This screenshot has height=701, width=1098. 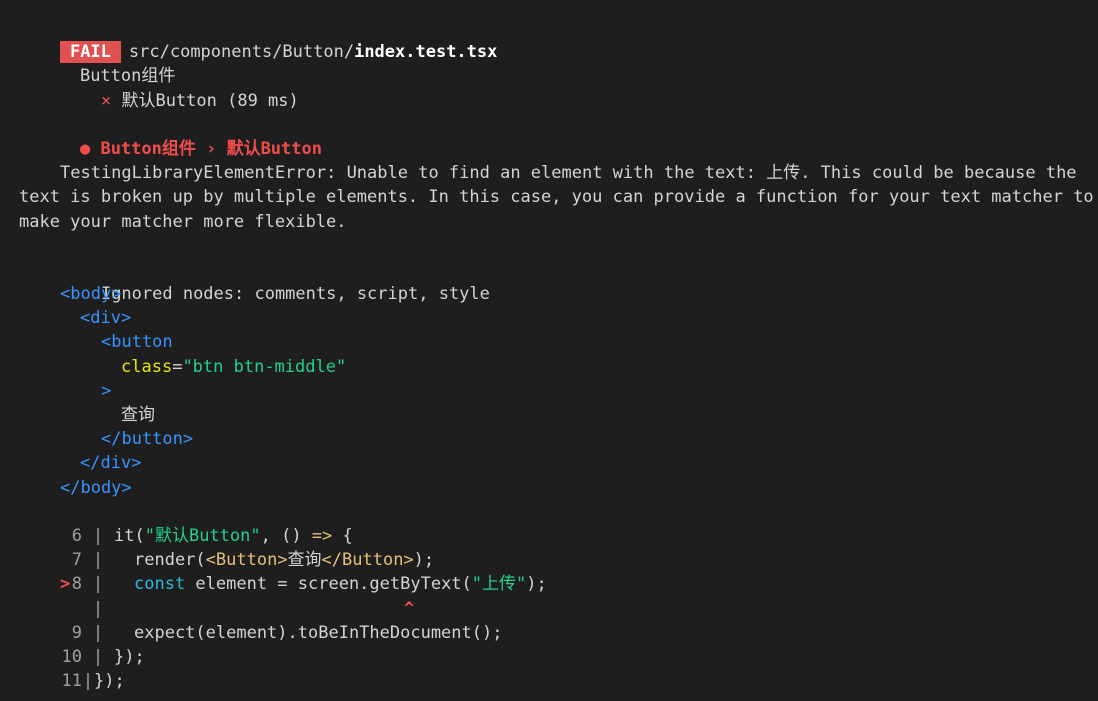 What do you see at coordinates (138, 415) in the screenshot?
I see `dom-text: 查询` at bounding box center [138, 415].